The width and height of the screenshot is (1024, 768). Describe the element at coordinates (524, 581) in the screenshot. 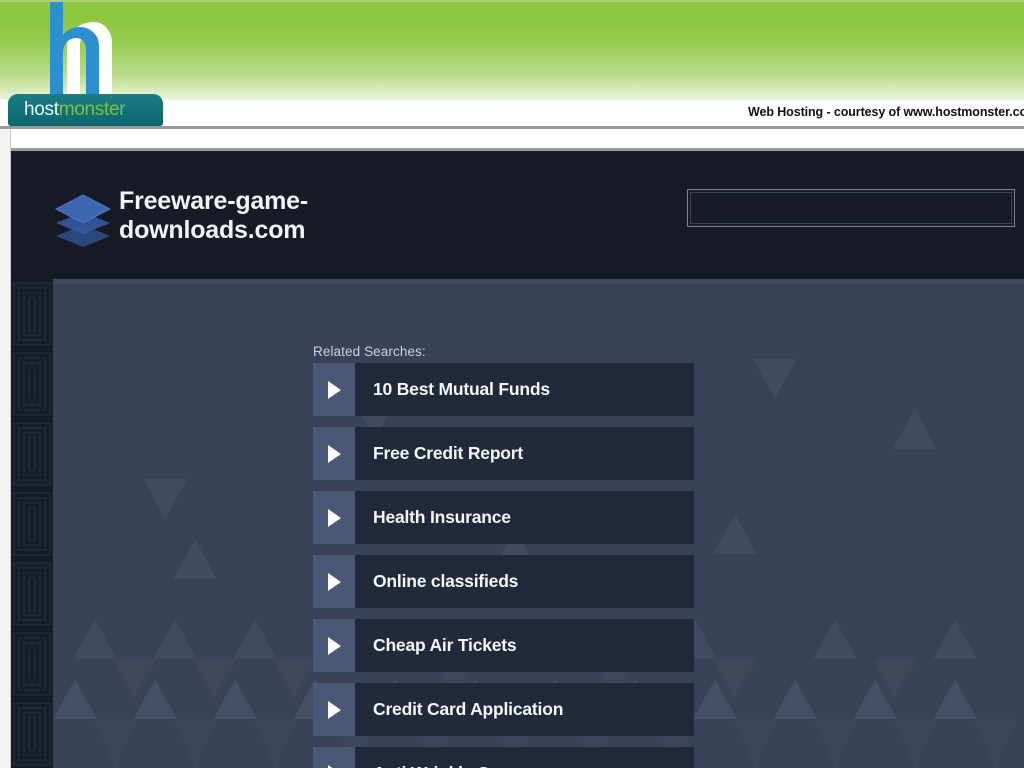

I see `list-item-body: Online classifieds` at that location.